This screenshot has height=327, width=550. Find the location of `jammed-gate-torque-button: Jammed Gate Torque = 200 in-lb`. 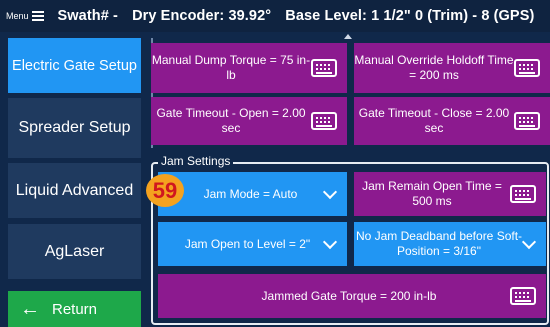

jammed-gate-torque-button: Jammed Gate Torque = 200 in-lb is located at coordinates (352, 296).